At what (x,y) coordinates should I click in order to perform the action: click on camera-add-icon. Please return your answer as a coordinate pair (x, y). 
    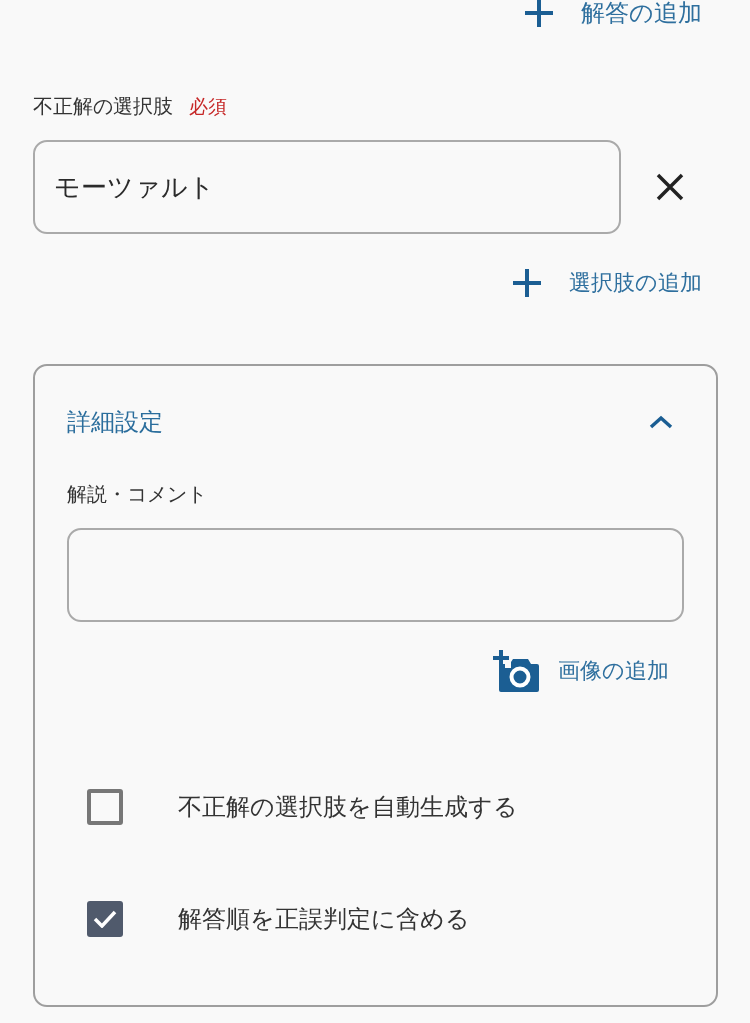
    Looking at the image, I should click on (516, 671).